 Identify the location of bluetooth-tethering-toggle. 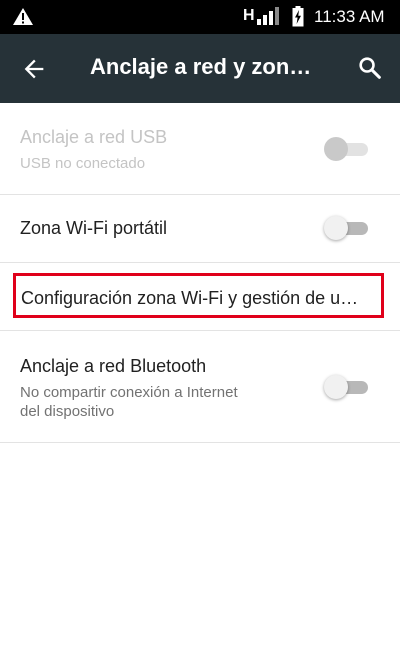
(348, 387).